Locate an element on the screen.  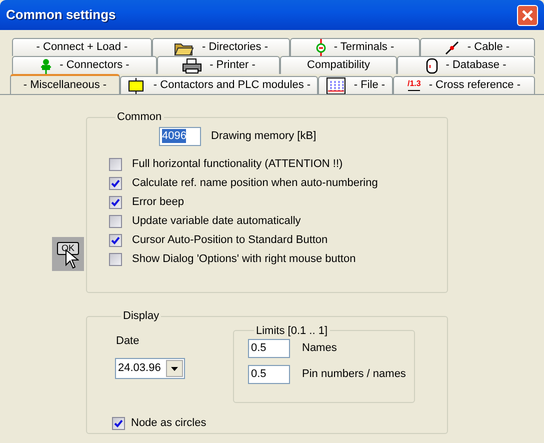
ok-cursor-icon: OK is located at coordinates (68, 254).